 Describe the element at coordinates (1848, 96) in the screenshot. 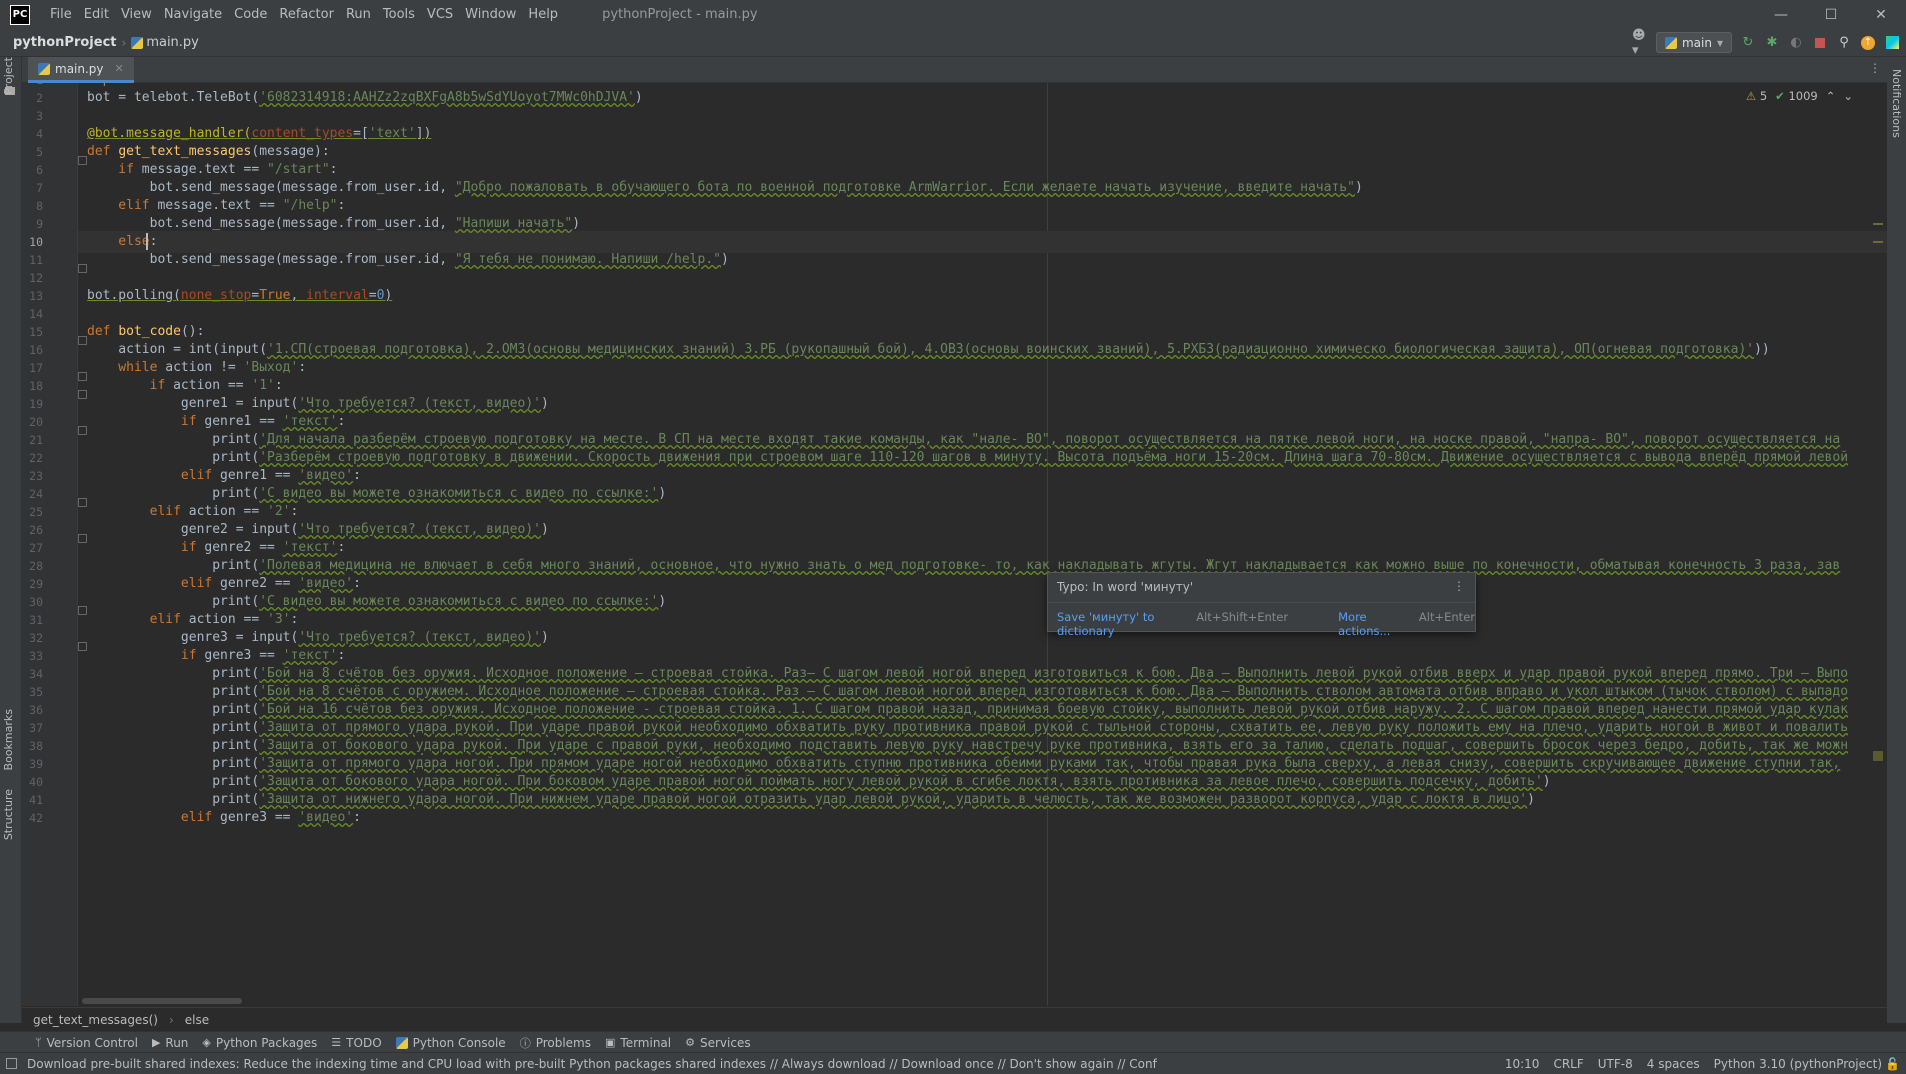

I see `chevron-down-icon: ⌄` at that location.